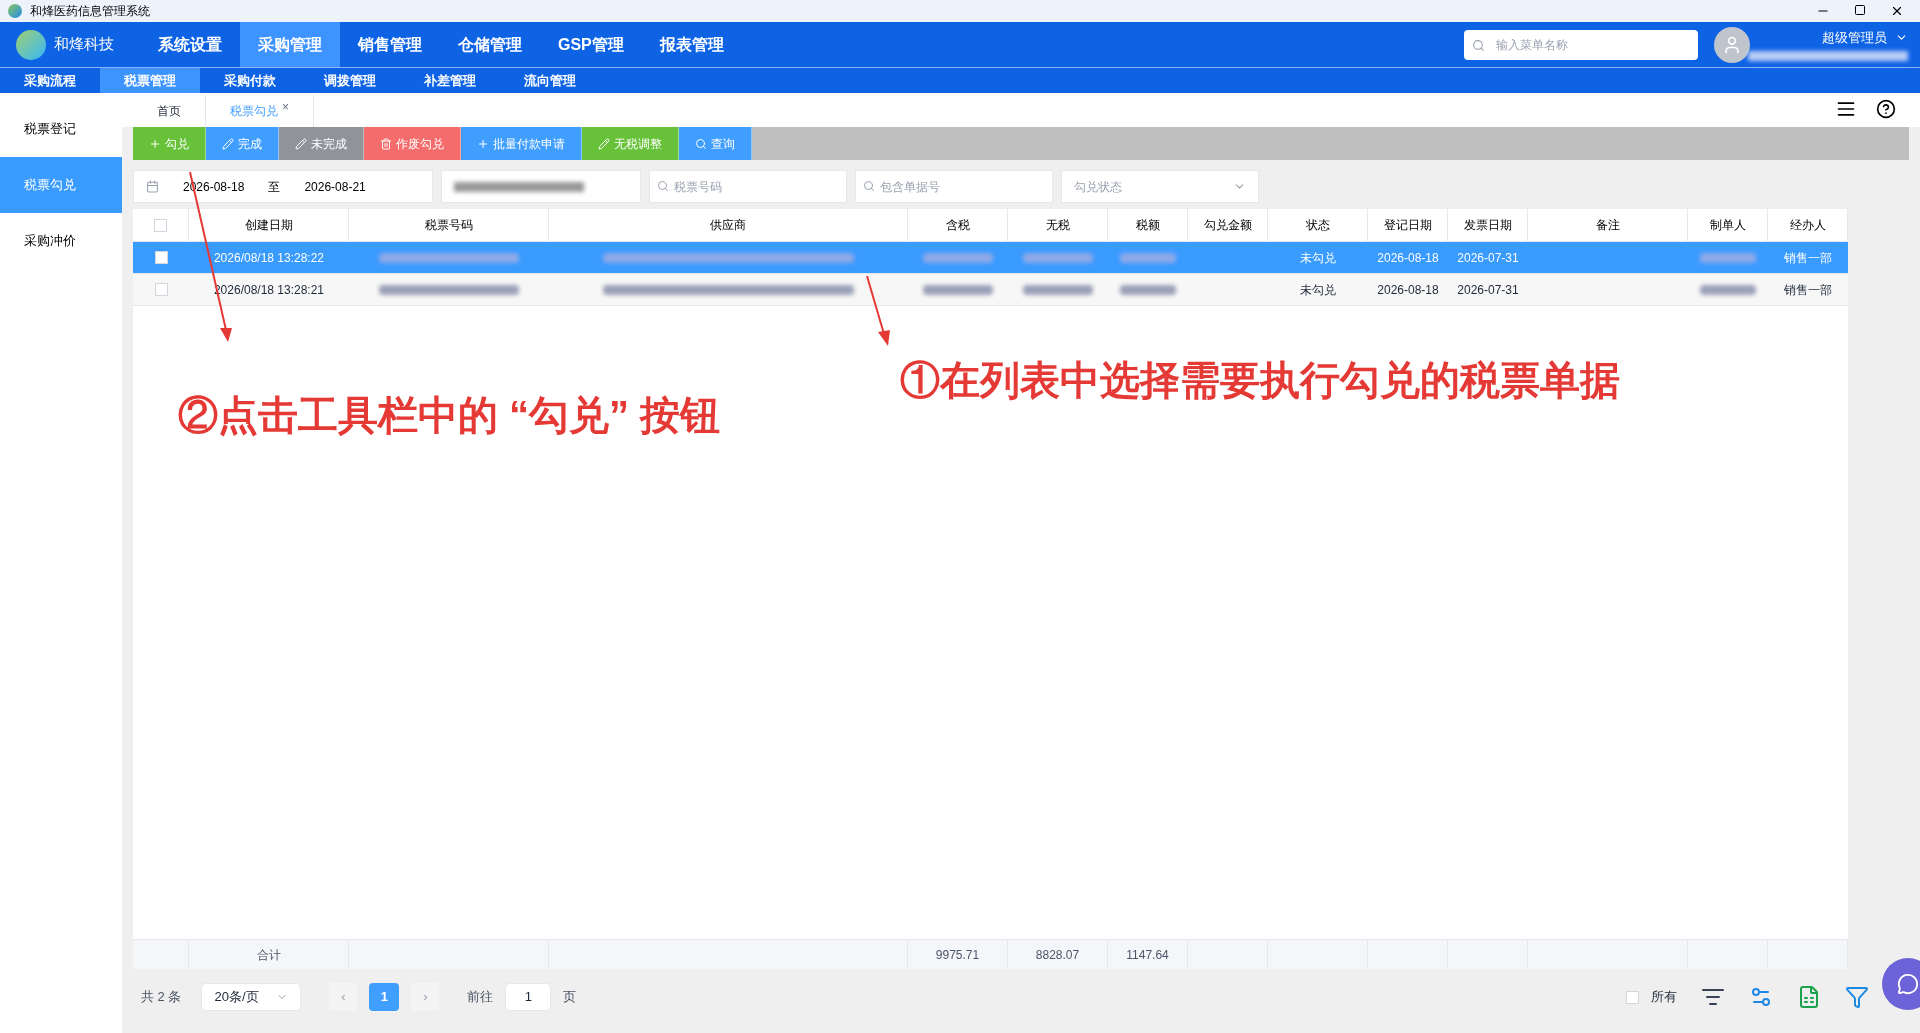 This screenshot has width=1920, height=1033. What do you see at coordinates (541, 186) in the screenshot?
I see `supplier-field` at bounding box center [541, 186].